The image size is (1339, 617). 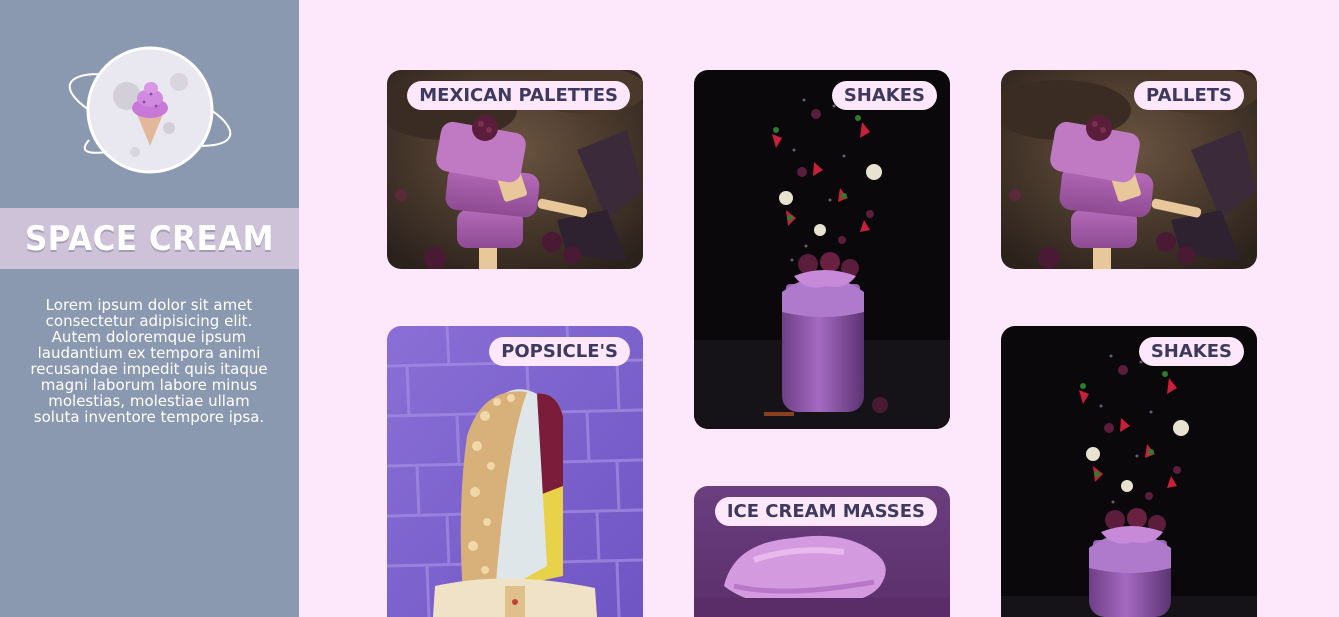 I want to click on card-label: POPSICLE'S, so click(x=559, y=351).